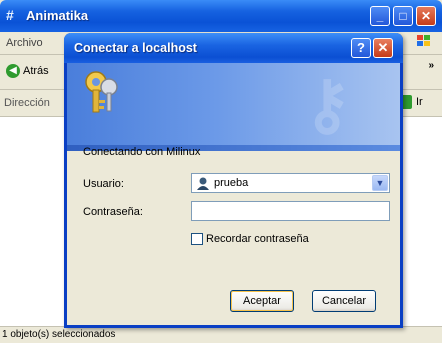  Describe the element at coordinates (203, 183) in the screenshot. I see `user-icon` at that location.